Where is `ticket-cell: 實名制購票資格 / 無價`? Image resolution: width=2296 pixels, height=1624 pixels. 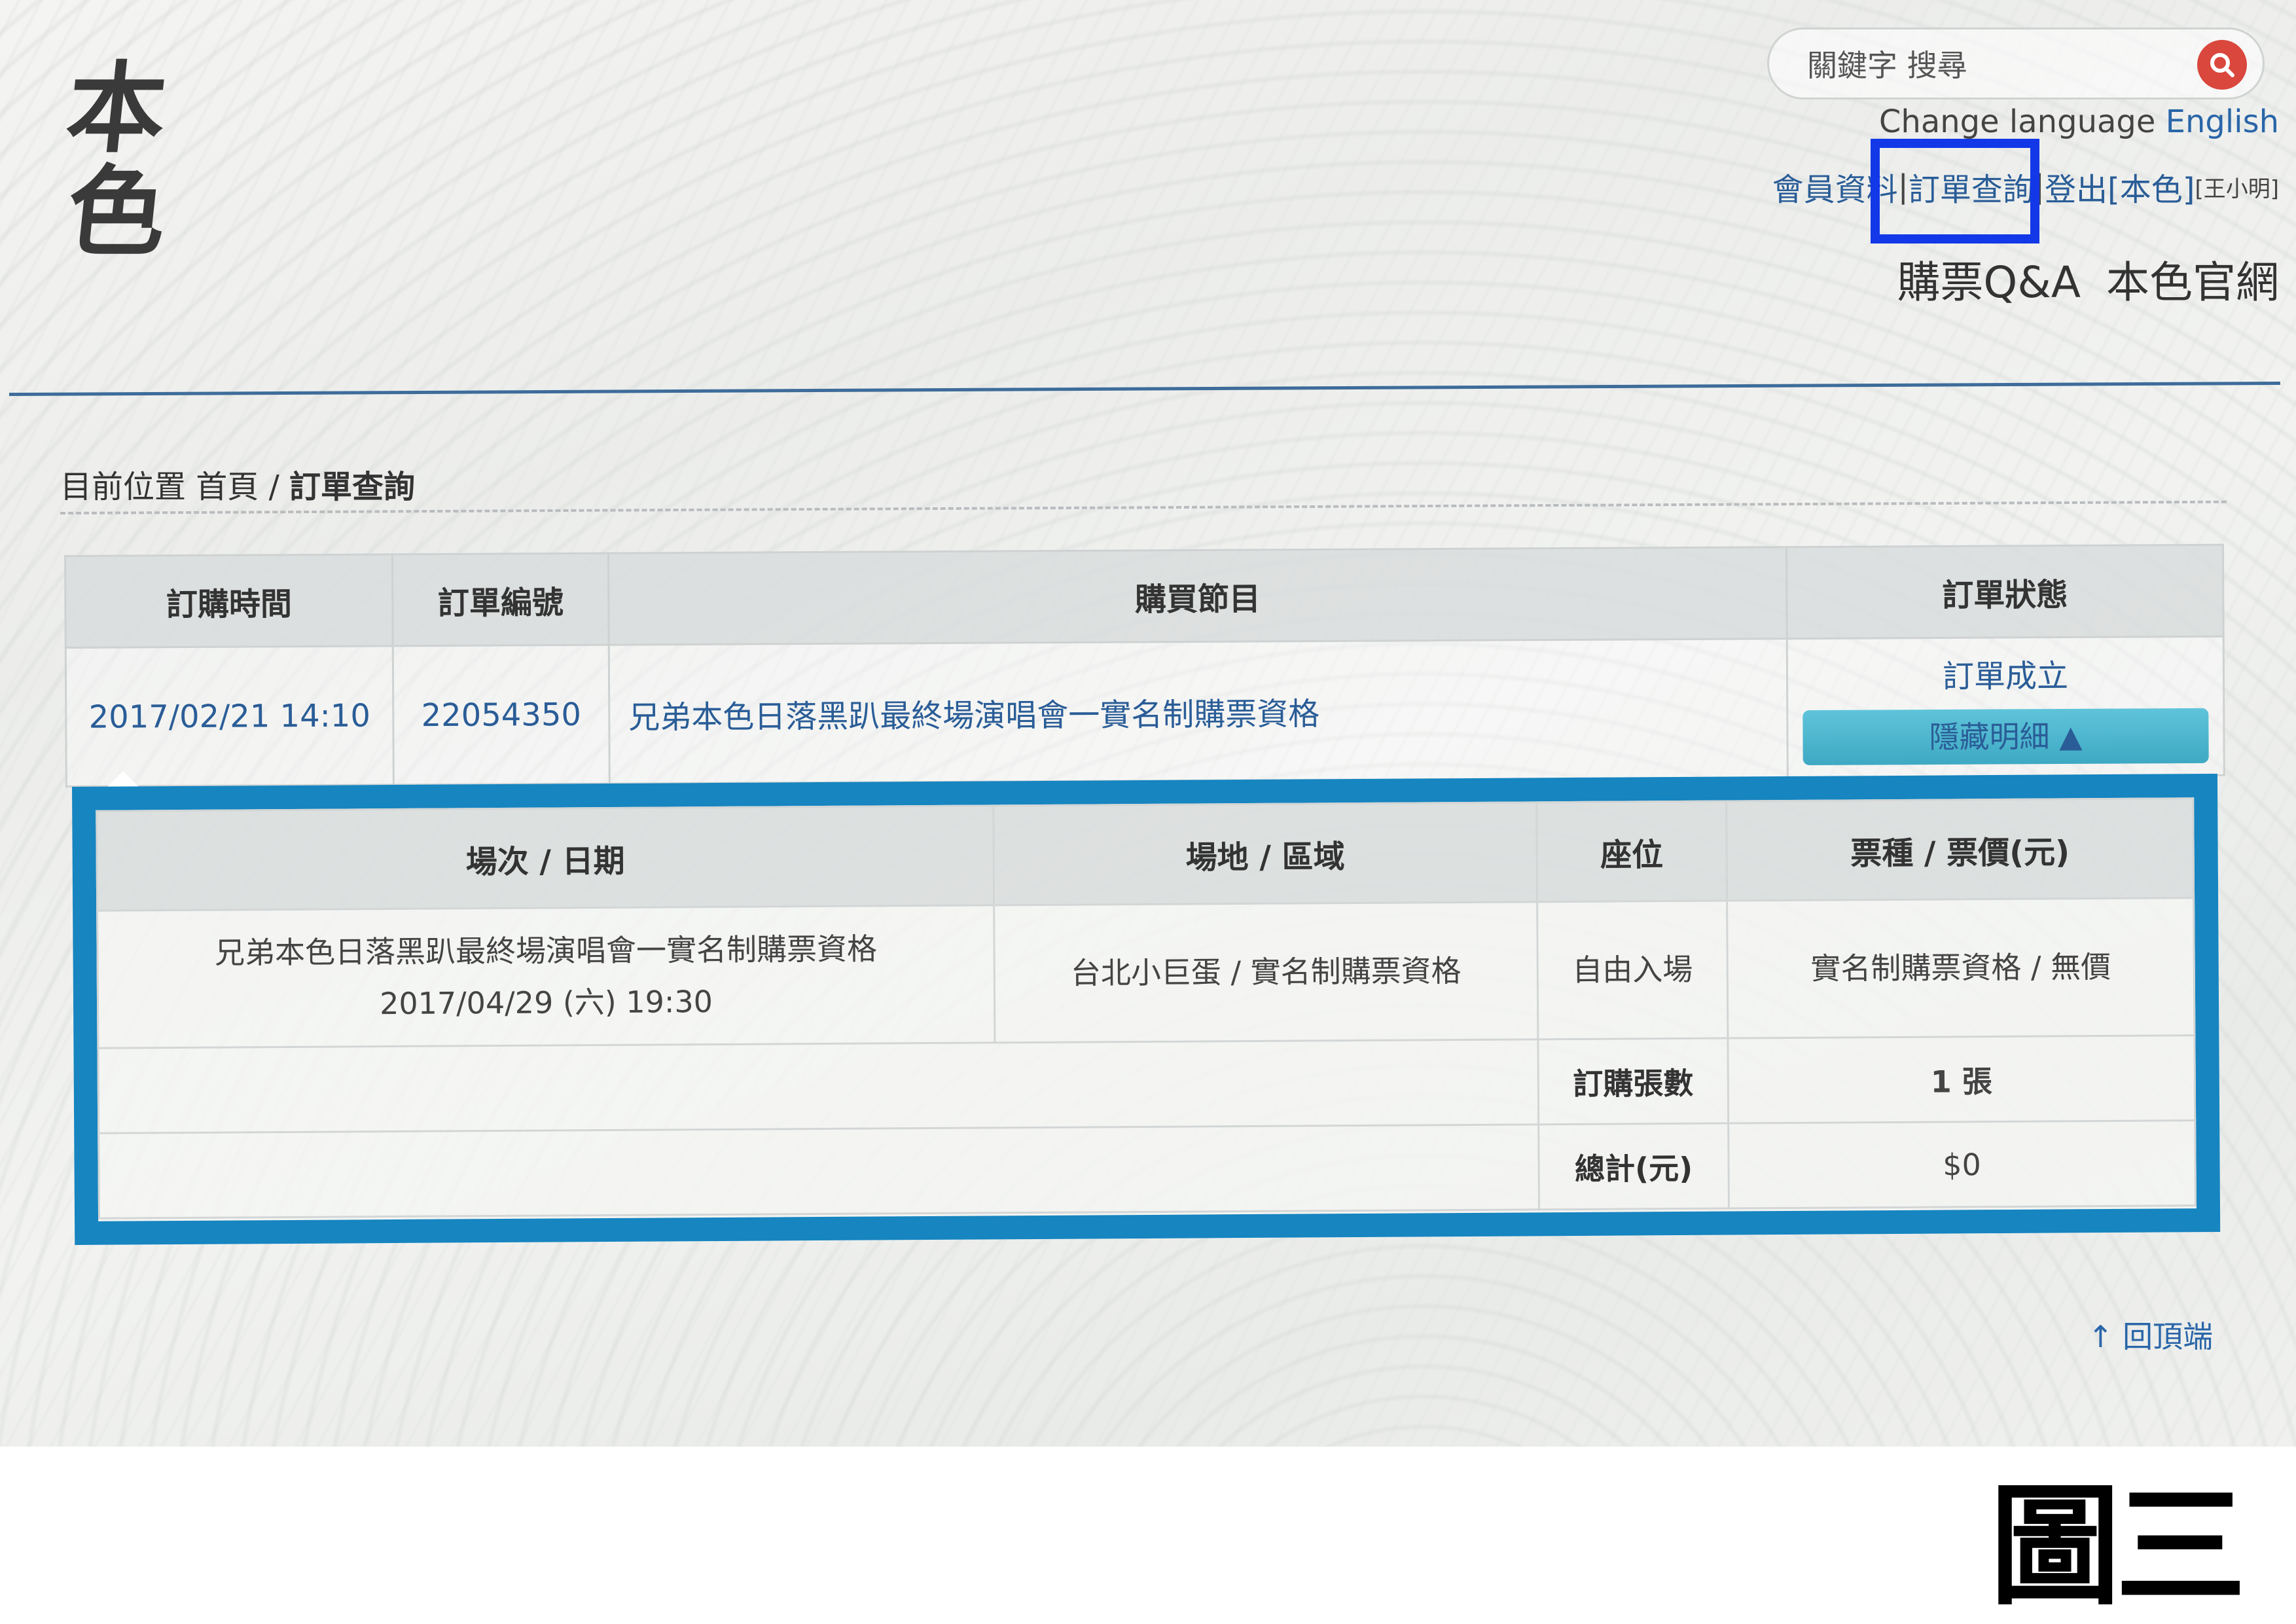
ticket-cell: 實名制購票資格 / 無價 is located at coordinates (1961, 968).